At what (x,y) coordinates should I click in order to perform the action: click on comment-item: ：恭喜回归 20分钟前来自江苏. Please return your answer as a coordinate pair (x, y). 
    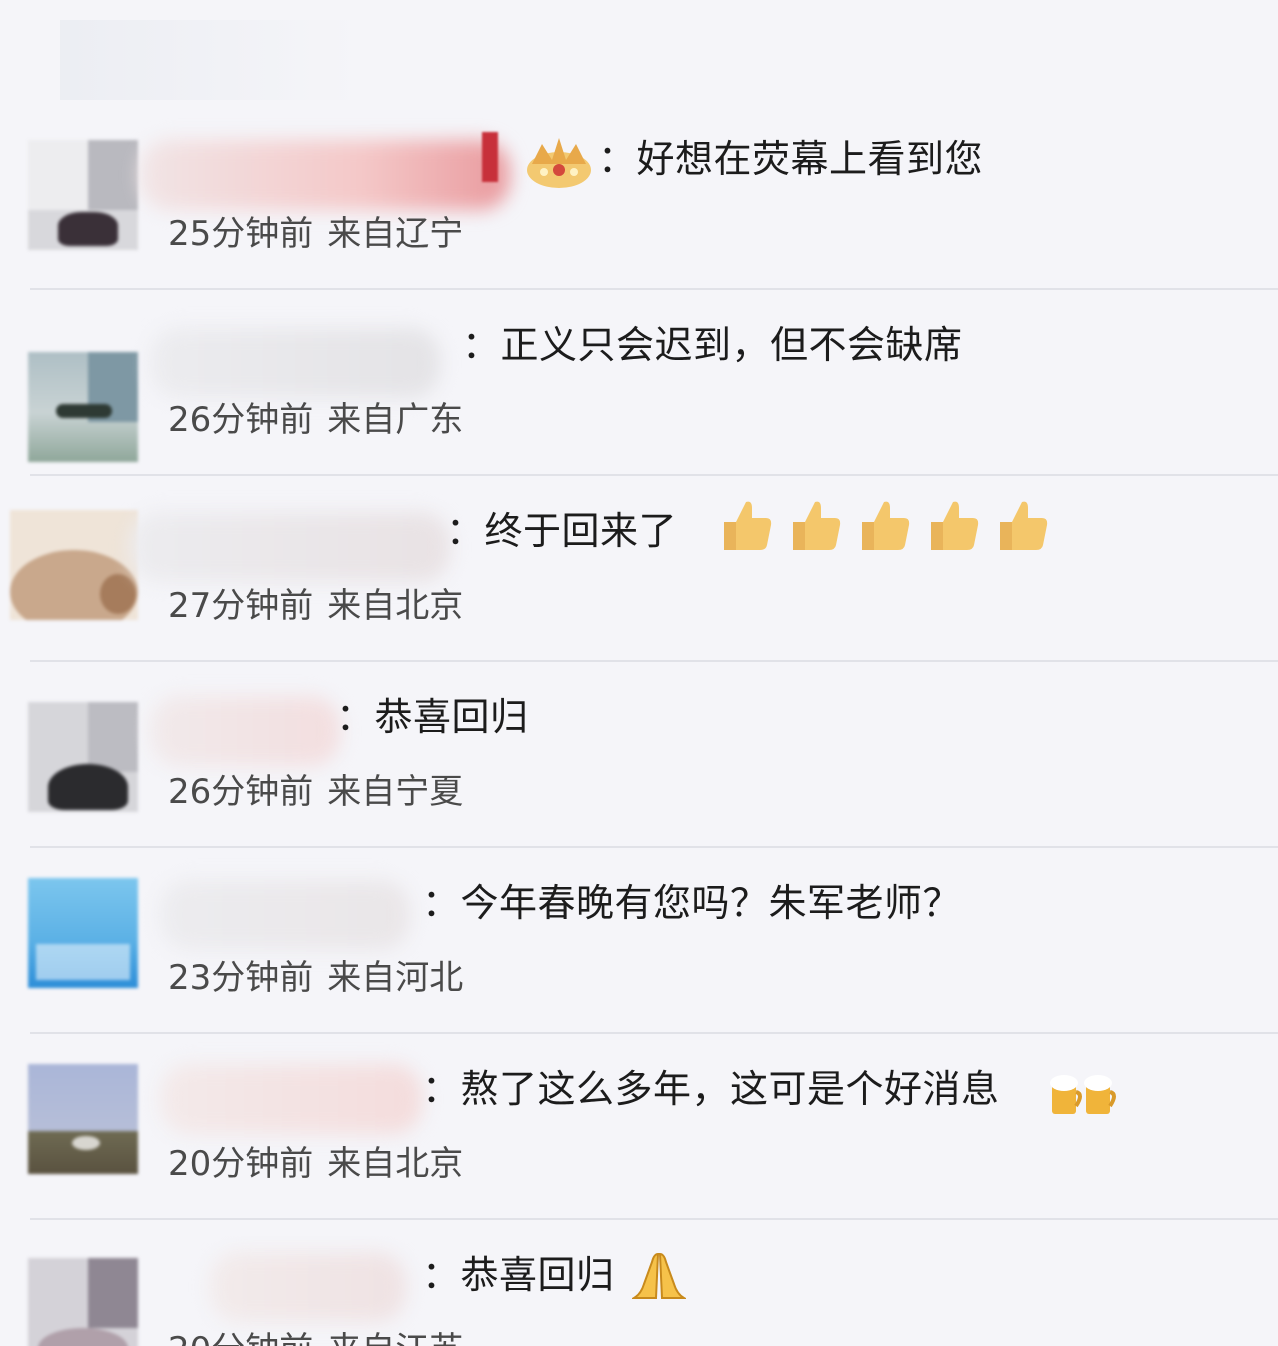
    Looking at the image, I should click on (639, 1291).